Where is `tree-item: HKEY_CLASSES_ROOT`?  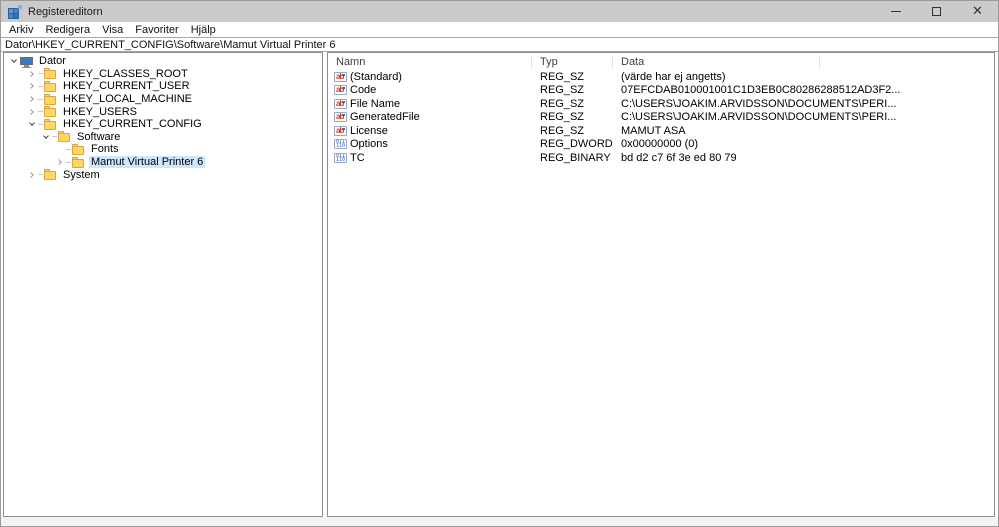 tree-item: HKEY_CLASSES_ROOT is located at coordinates (163, 74).